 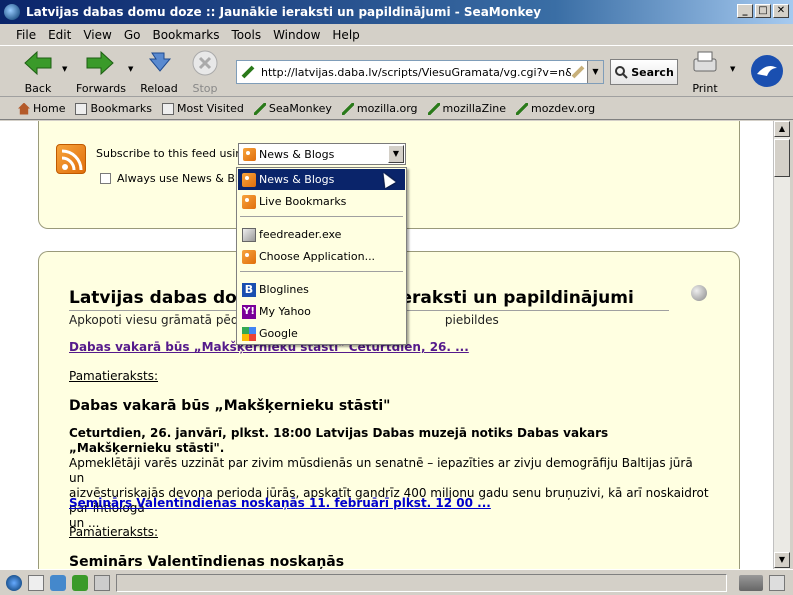 What do you see at coordinates (38, 72) in the screenshot?
I see `back-button: Back` at bounding box center [38, 72].